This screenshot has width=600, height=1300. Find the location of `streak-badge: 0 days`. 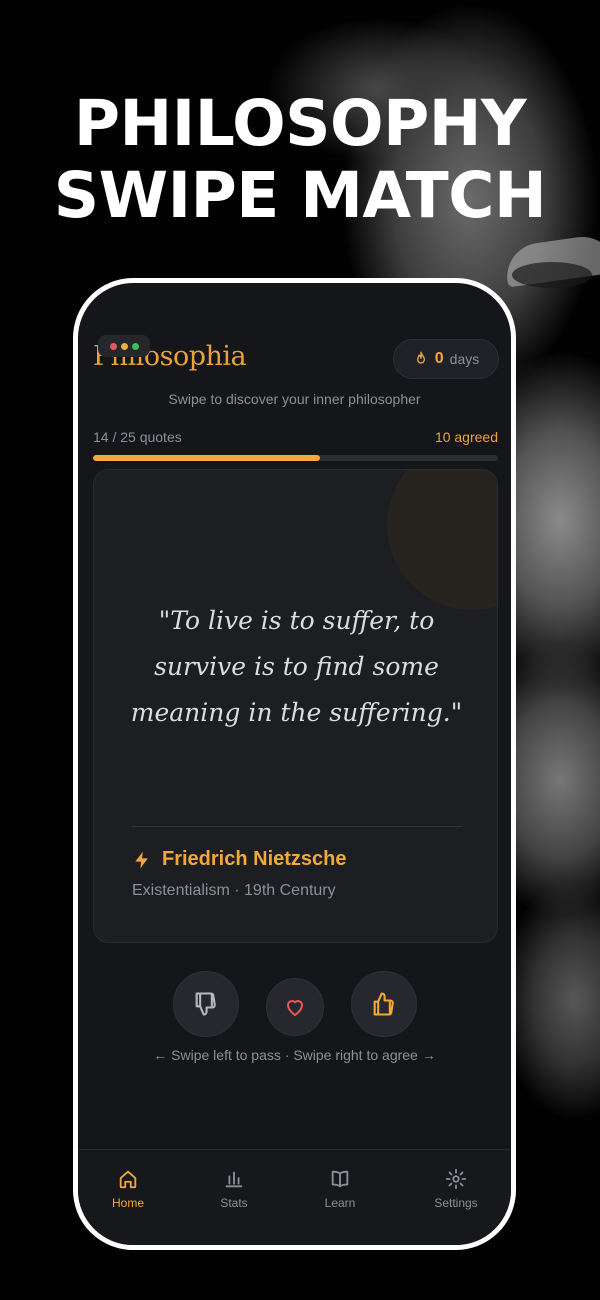

streak-badge: 0 days is located at coordinates (446, 359).